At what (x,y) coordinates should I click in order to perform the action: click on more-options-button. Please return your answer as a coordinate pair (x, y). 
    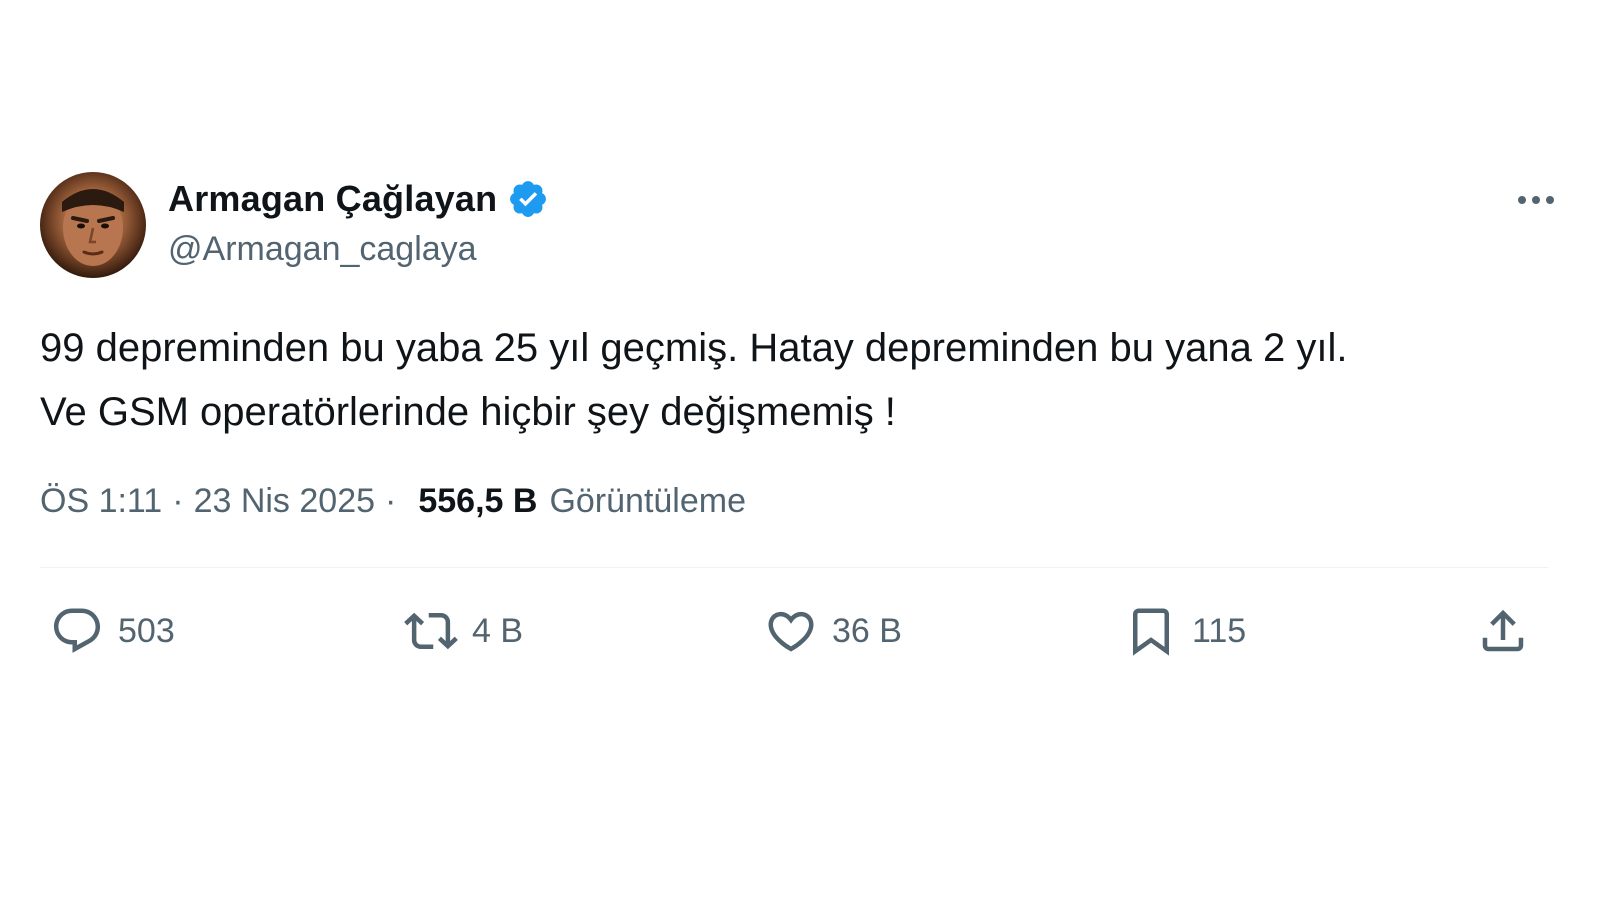
    Looking at the image, I should click on (1536, 198).